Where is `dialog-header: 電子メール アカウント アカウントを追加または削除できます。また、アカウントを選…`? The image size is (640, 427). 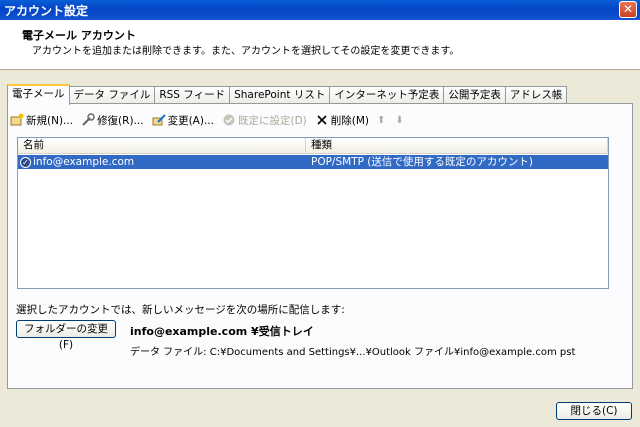
dialog-header: 電子メール アカウント アカウントを追加または削除できます。また、アカウントを選… is located at coordinates (320, 45).